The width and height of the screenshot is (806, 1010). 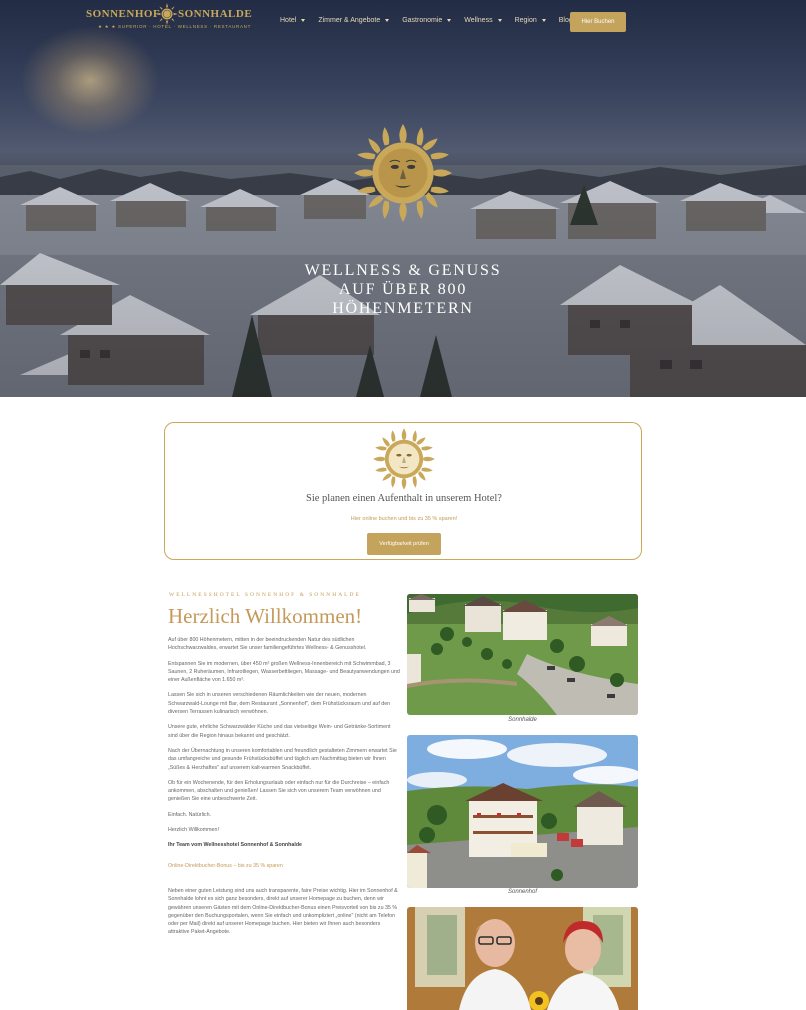 I want to click on nav-item-region: Region, so click(x=530, y=20).